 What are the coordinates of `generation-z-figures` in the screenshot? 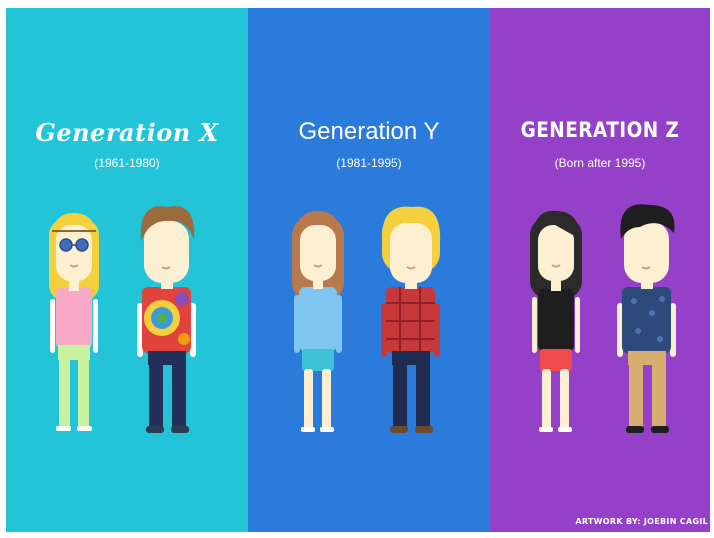 It's located at (603, 318).